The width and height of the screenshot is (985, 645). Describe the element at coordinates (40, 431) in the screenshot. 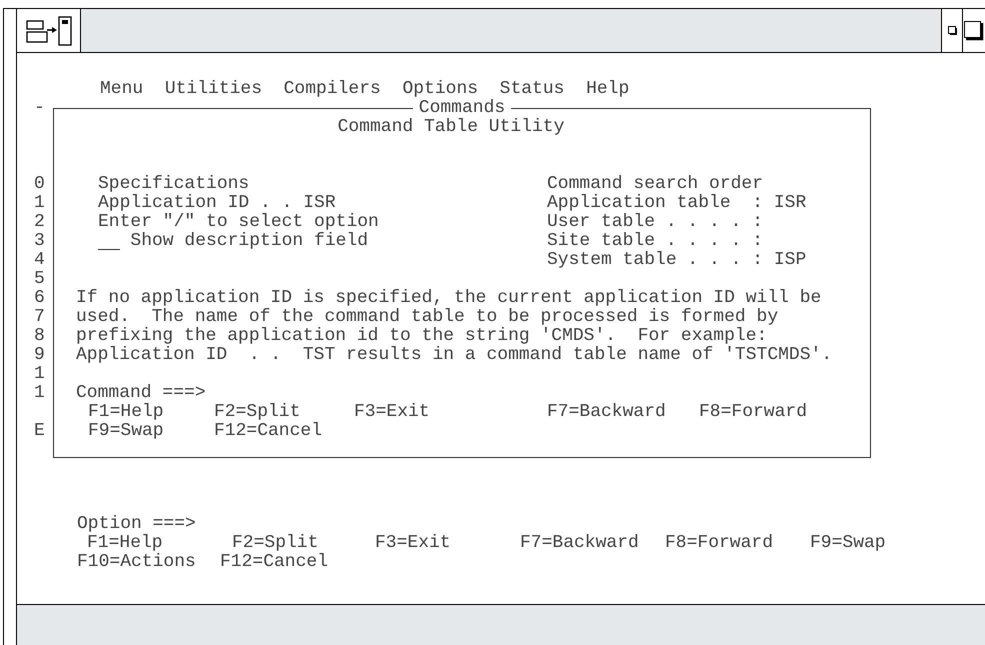

I see `background-text: E` at that location.